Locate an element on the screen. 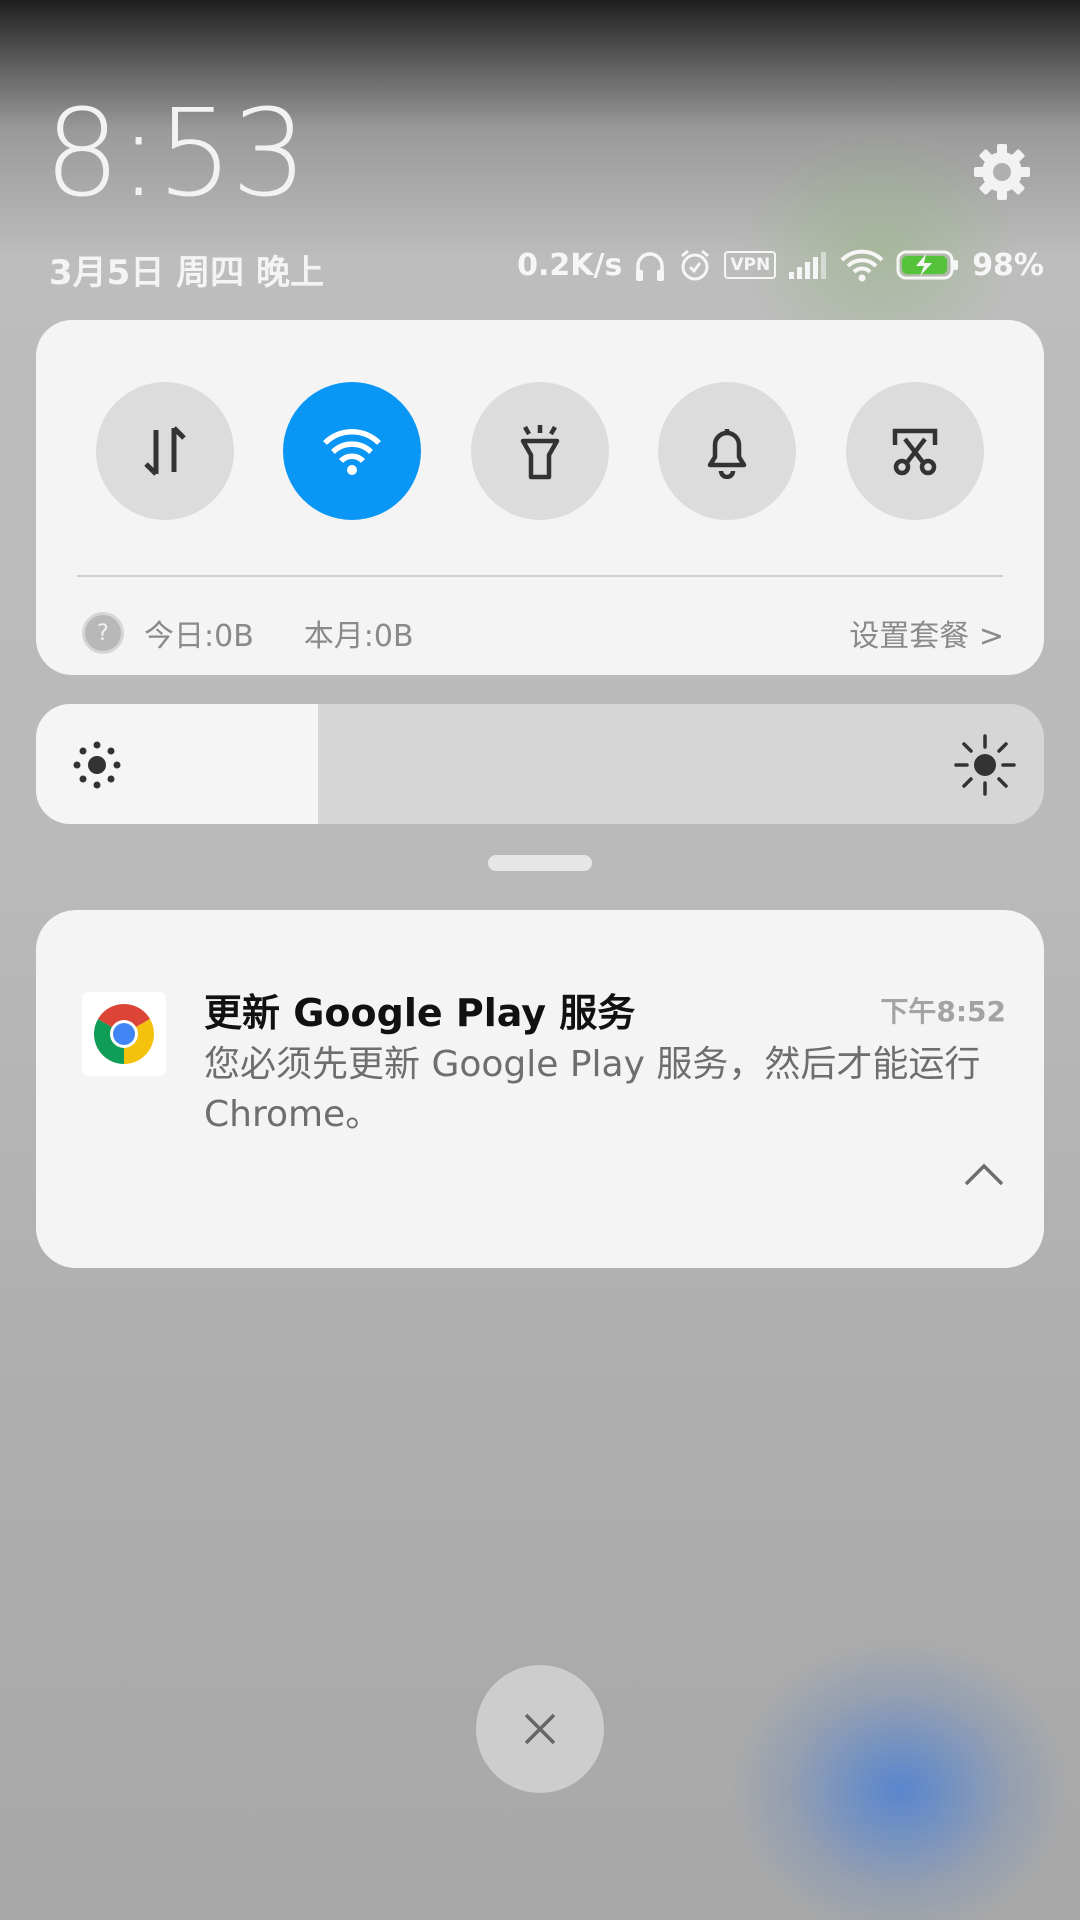  gear-icon is located at coordinates (1002, 172).